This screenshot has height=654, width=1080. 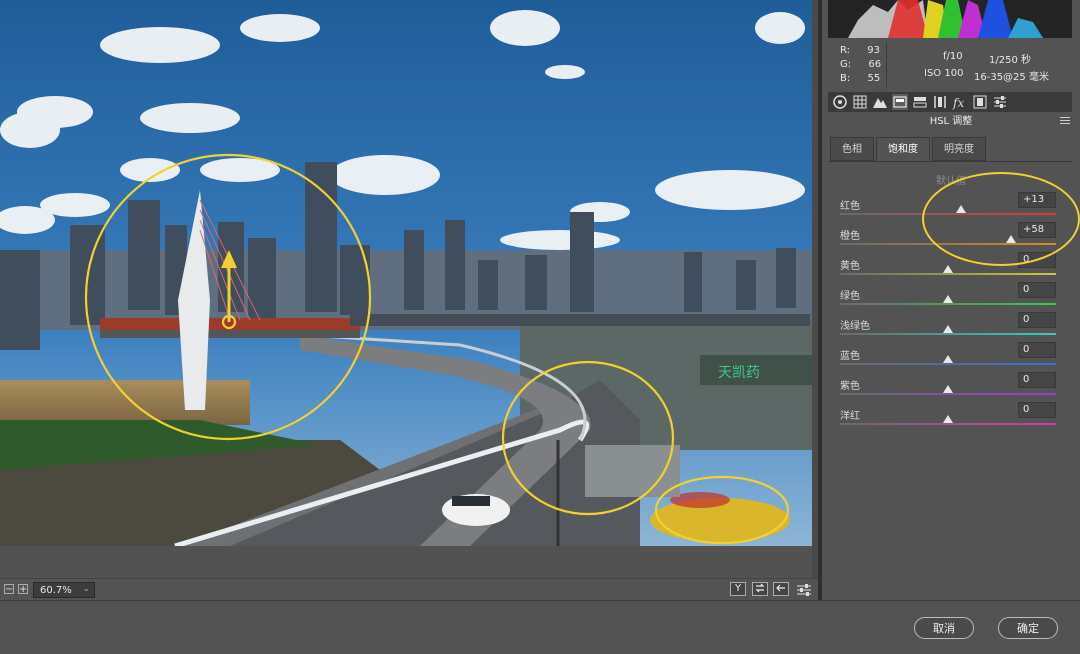 What do you see at coordinates (1010, 60) in the screenshot?
I see `shutter-speed: 1/250 秒` at bounding box center [1010, 60].